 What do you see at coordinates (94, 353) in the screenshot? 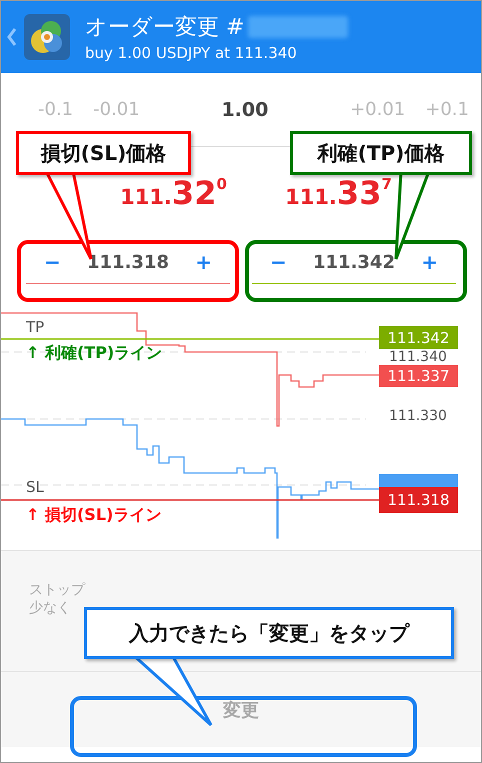
I see `line-annotation: ↑ 利確(TP)ライン` at bounding box center [94, 353].